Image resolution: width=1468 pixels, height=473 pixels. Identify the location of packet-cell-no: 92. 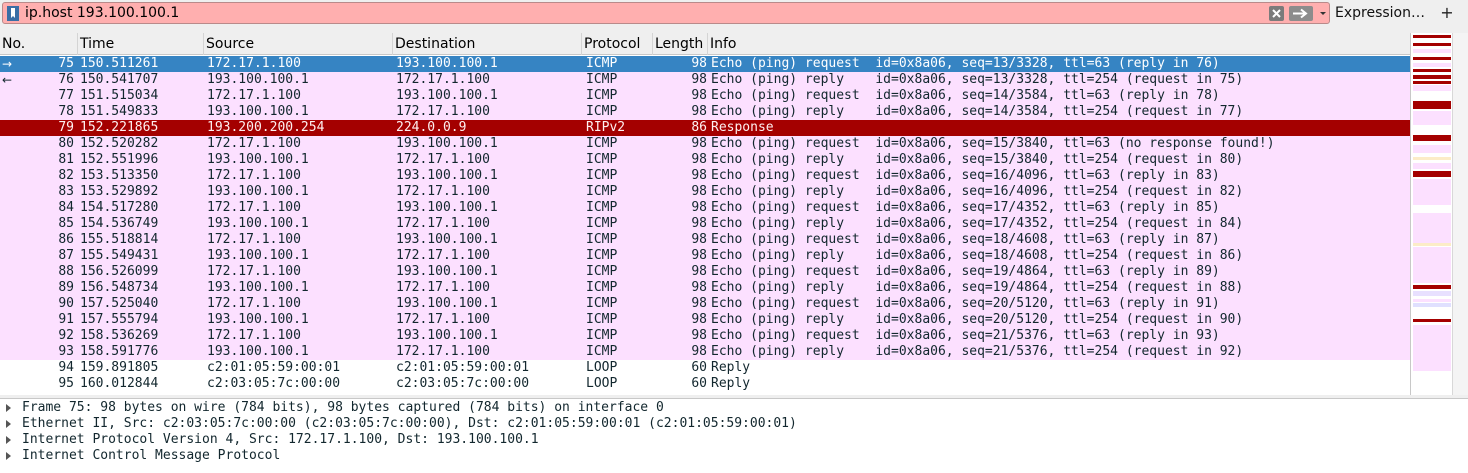
(66, 335).